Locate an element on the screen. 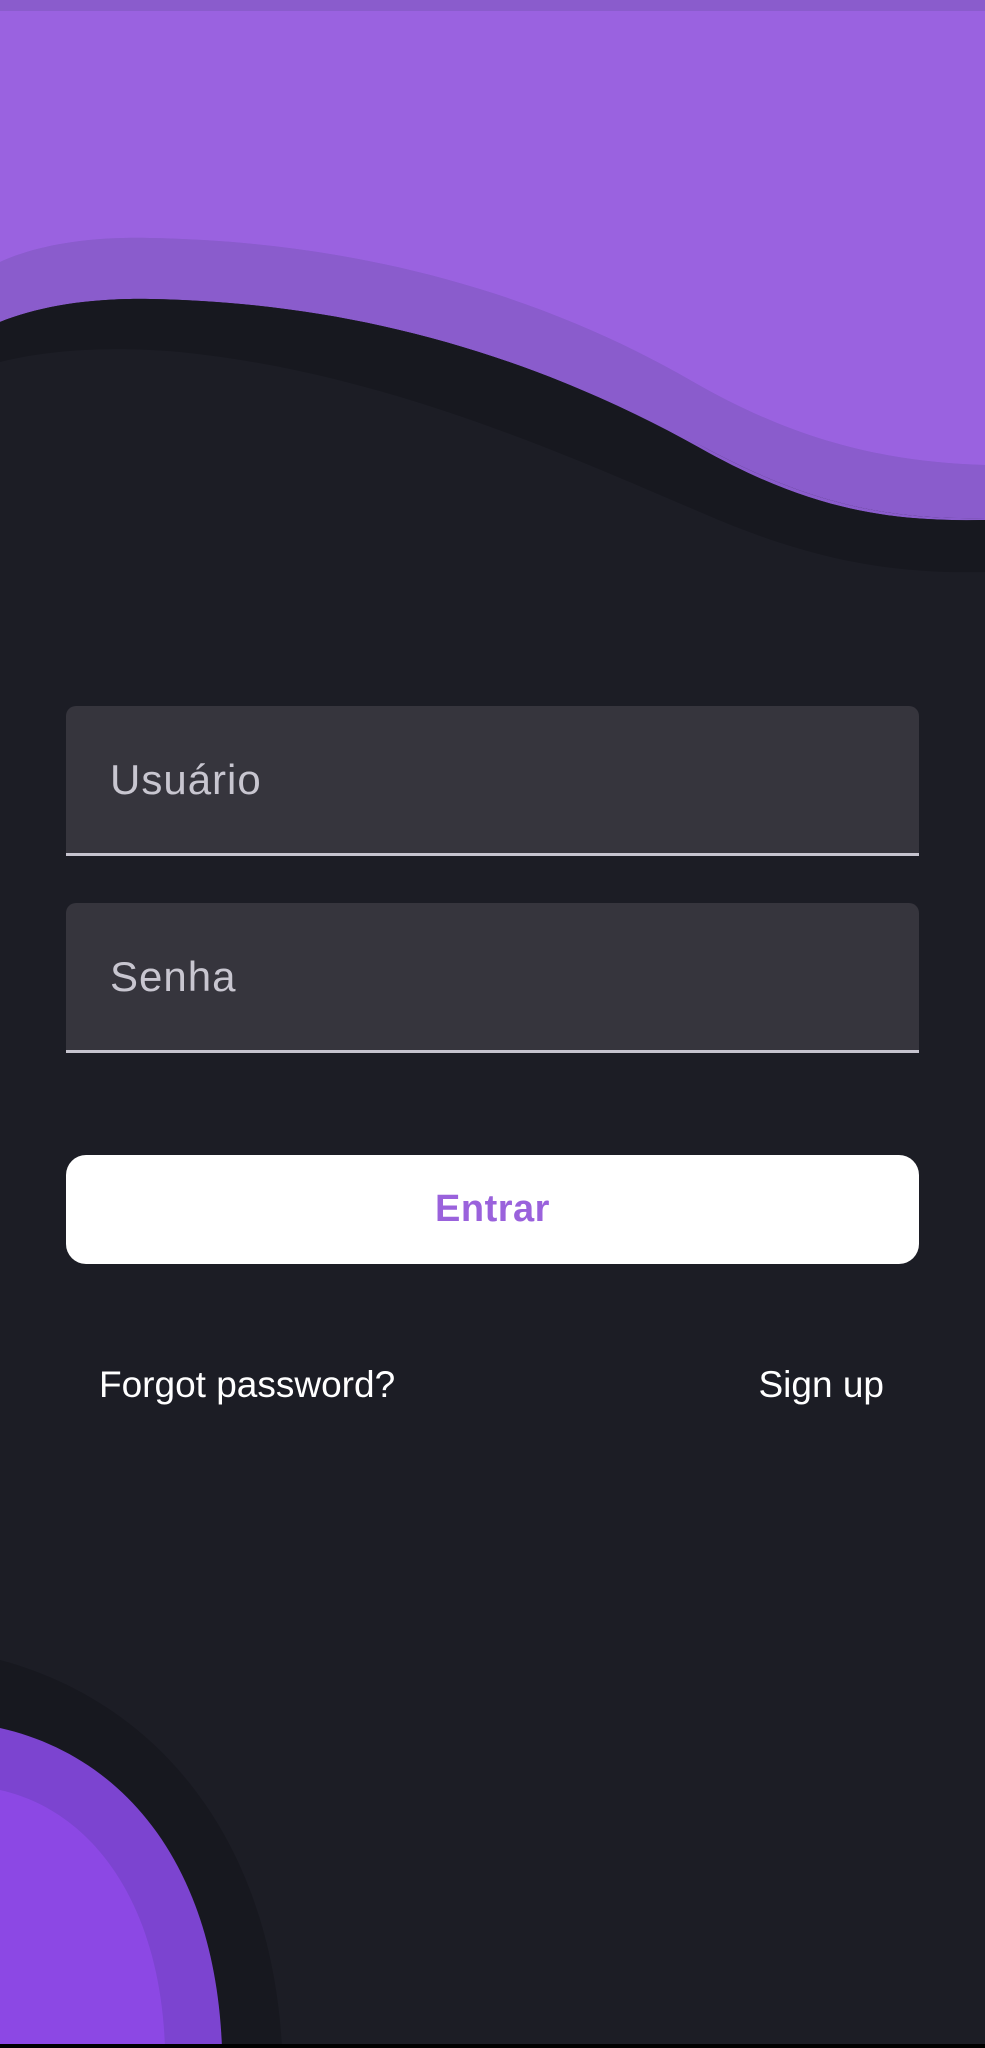 The image size is (985, 2048). password-field is located at coordinates (492, 978).